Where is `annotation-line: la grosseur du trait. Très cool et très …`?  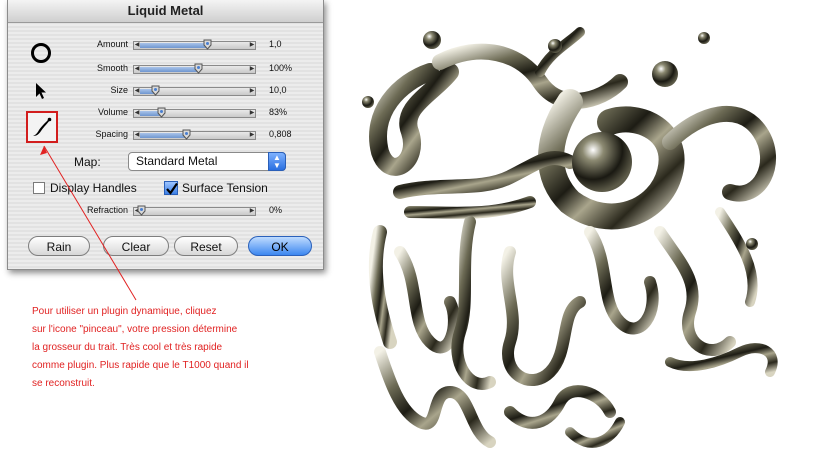 annotation-line: la grosseur du trait. Très cool et très … is located at coordinates (127, 347).